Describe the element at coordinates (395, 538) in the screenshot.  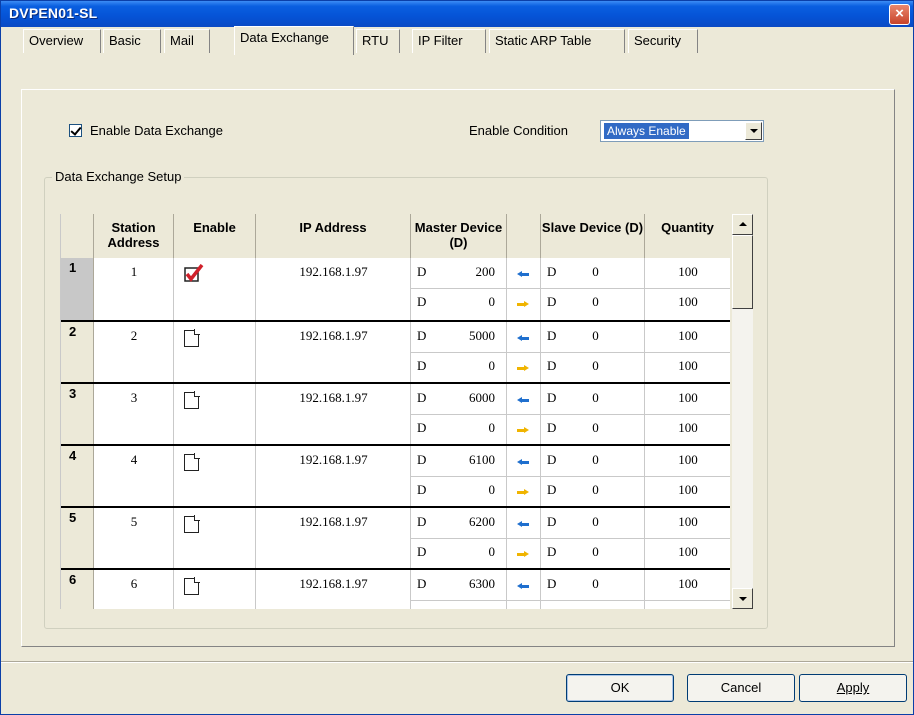
I see `table-row: 5 5 192.168.1.97 D 6200 D 0 100 D 0 D 0 100` at that location.